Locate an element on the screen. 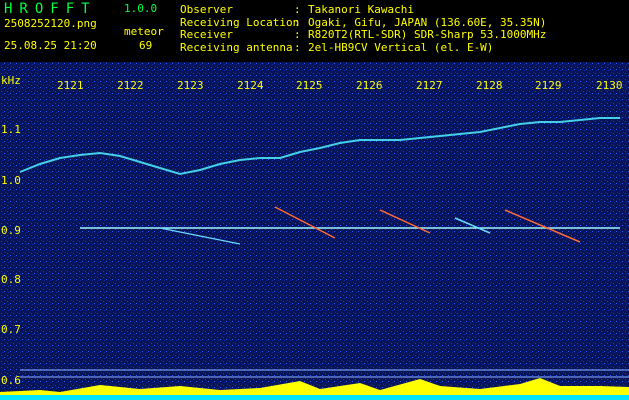 This screenshot has height=400, width=629. info-row-observer: Observer: Takanori Kawachi is located at coordinates (297, 9).